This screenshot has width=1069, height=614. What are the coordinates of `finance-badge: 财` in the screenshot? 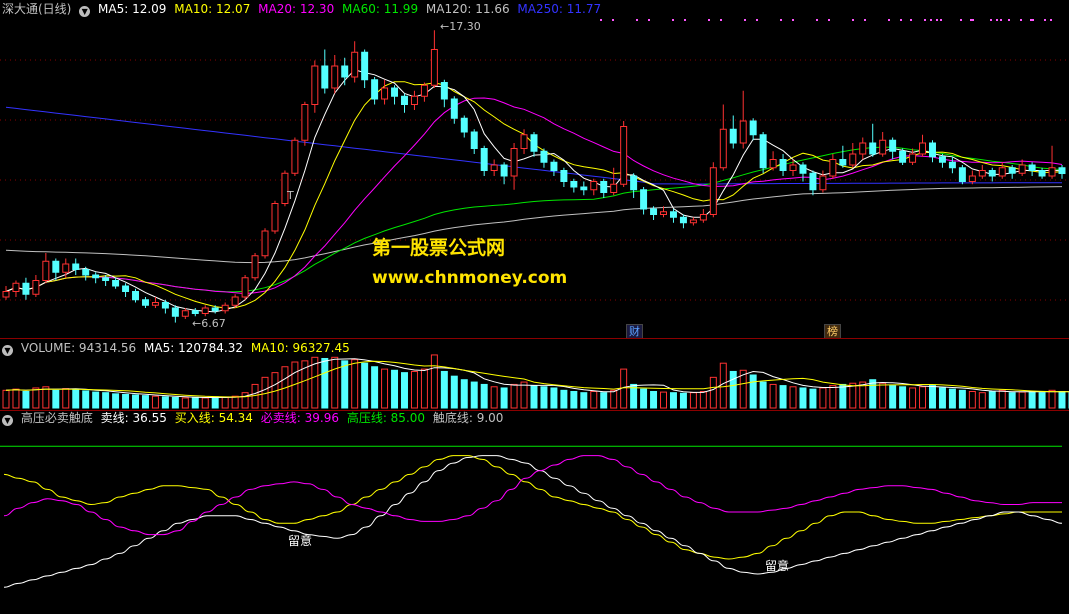 It's located at (634, 331).